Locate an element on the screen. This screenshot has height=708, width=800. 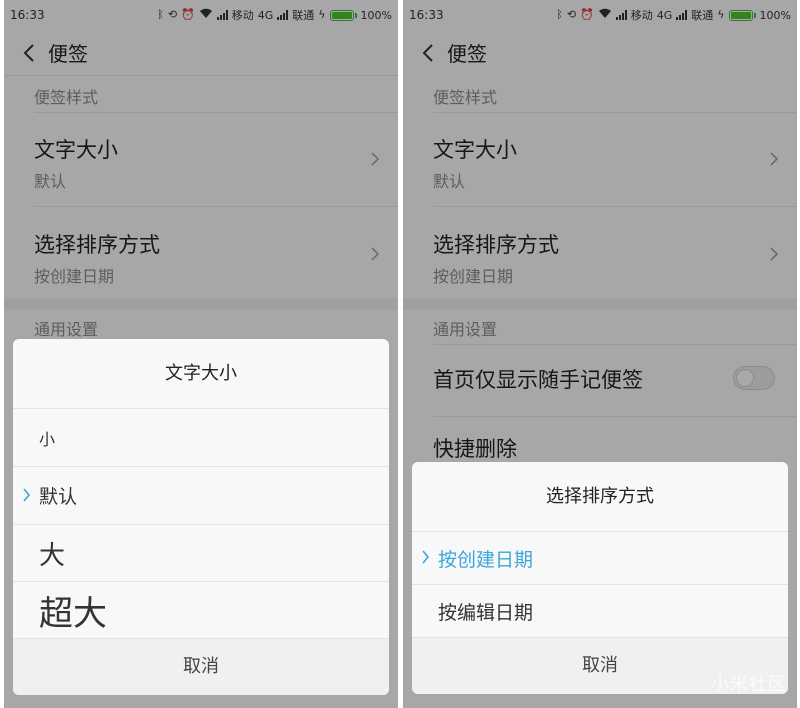
option-small: 小 is located at coordinates (201, 438).